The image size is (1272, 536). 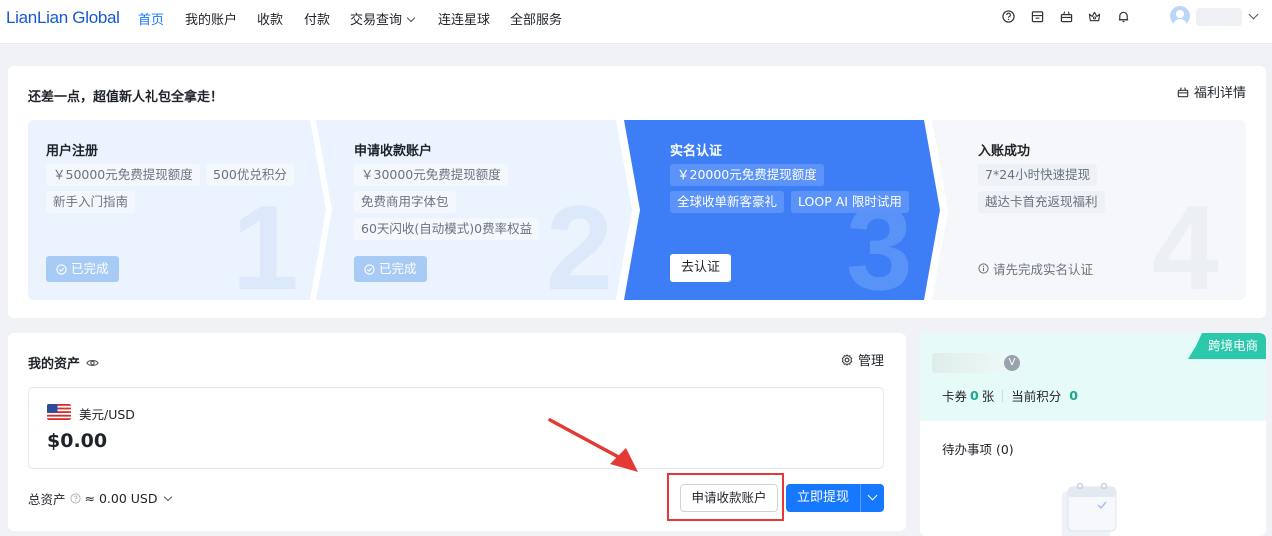 I want to click on coupon-count: 0, so click(x=974, y=395).